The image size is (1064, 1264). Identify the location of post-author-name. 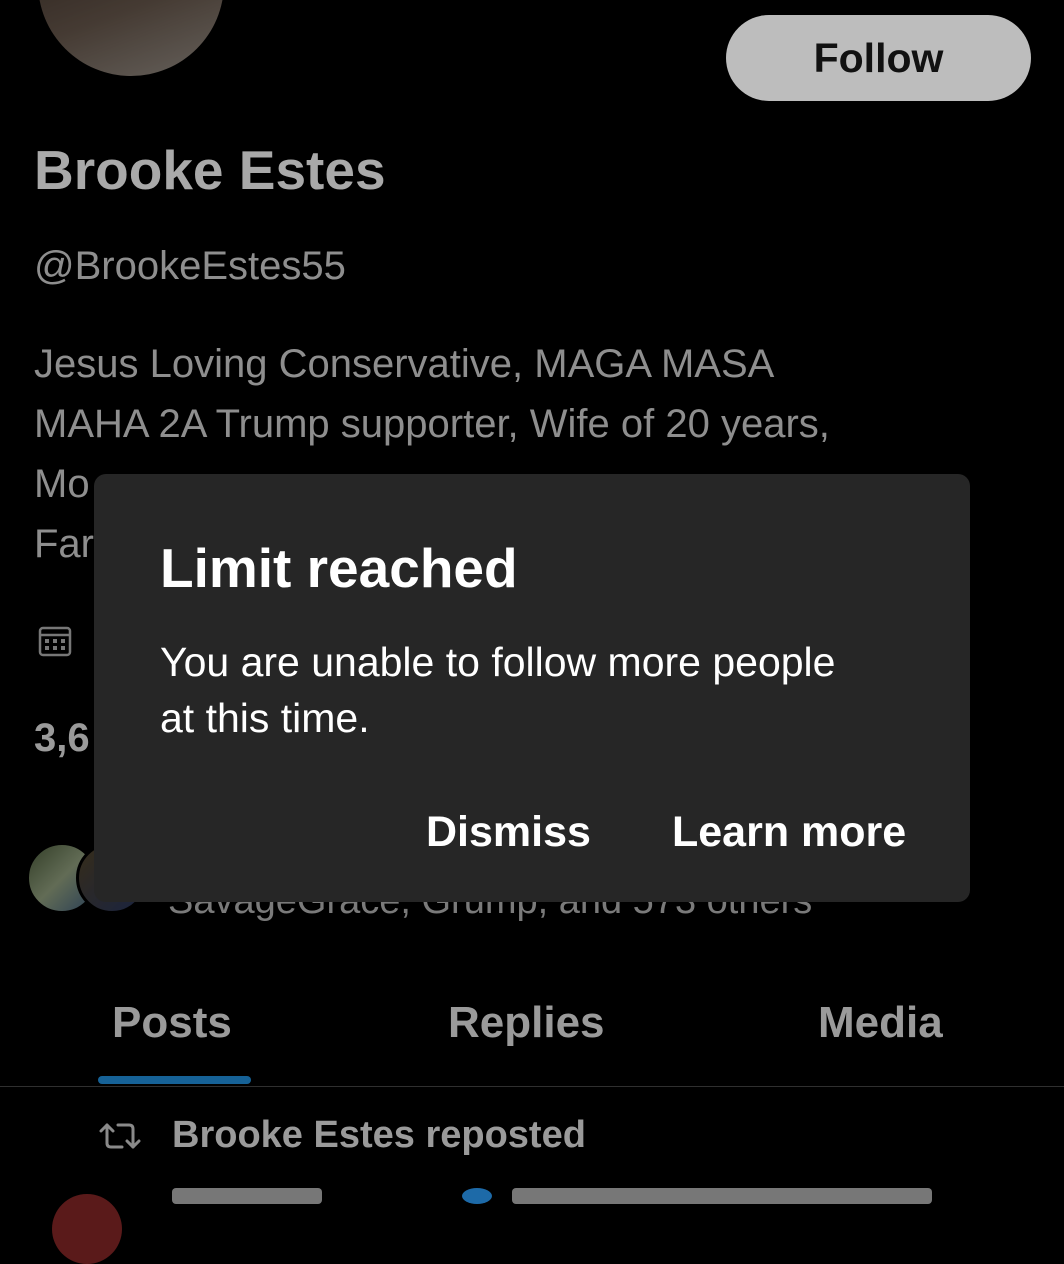
(247, 1196).